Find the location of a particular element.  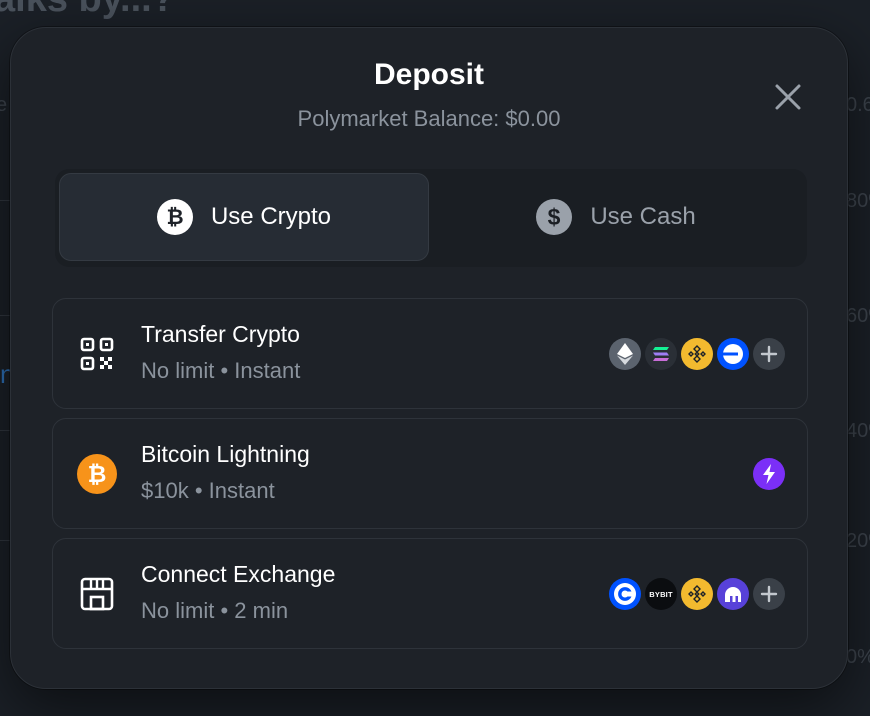

bnb-icon is located at coordinates (697, 354).